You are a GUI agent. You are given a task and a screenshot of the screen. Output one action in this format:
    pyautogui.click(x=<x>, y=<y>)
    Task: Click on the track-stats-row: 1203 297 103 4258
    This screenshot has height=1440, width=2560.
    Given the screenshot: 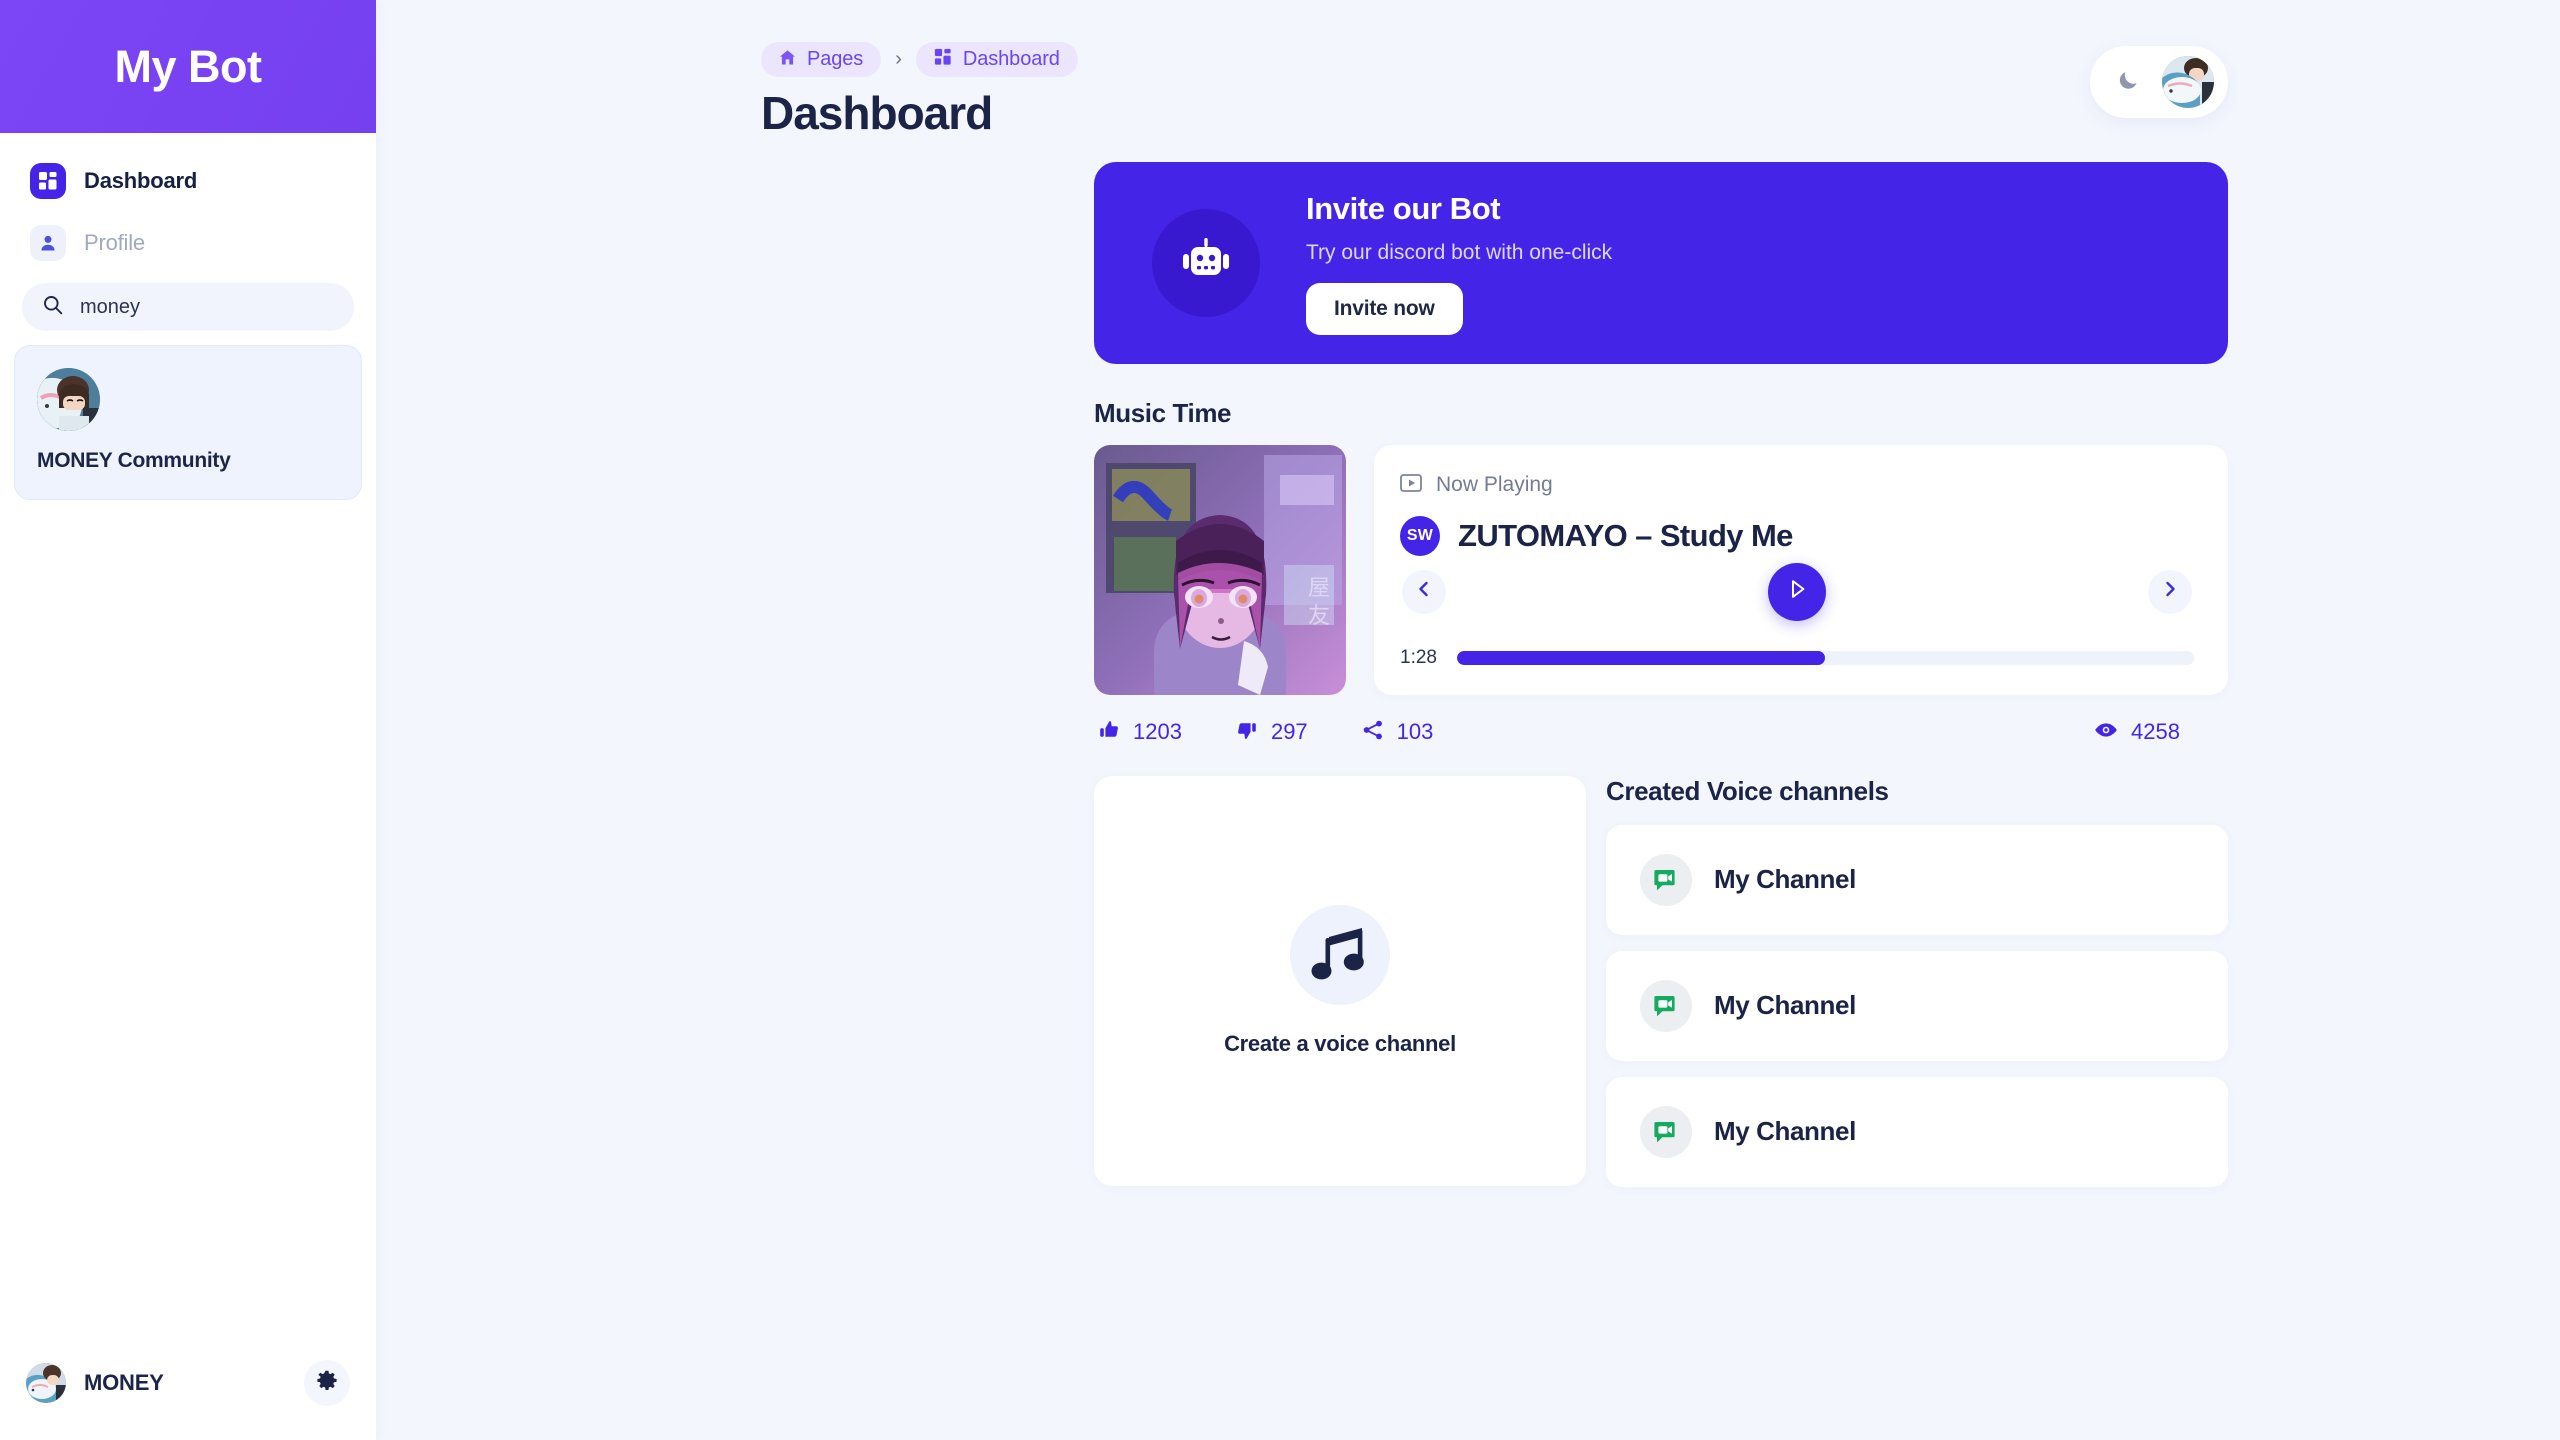 What is the action you would take?
    pyautogui.click(x=1661, y=732)
    